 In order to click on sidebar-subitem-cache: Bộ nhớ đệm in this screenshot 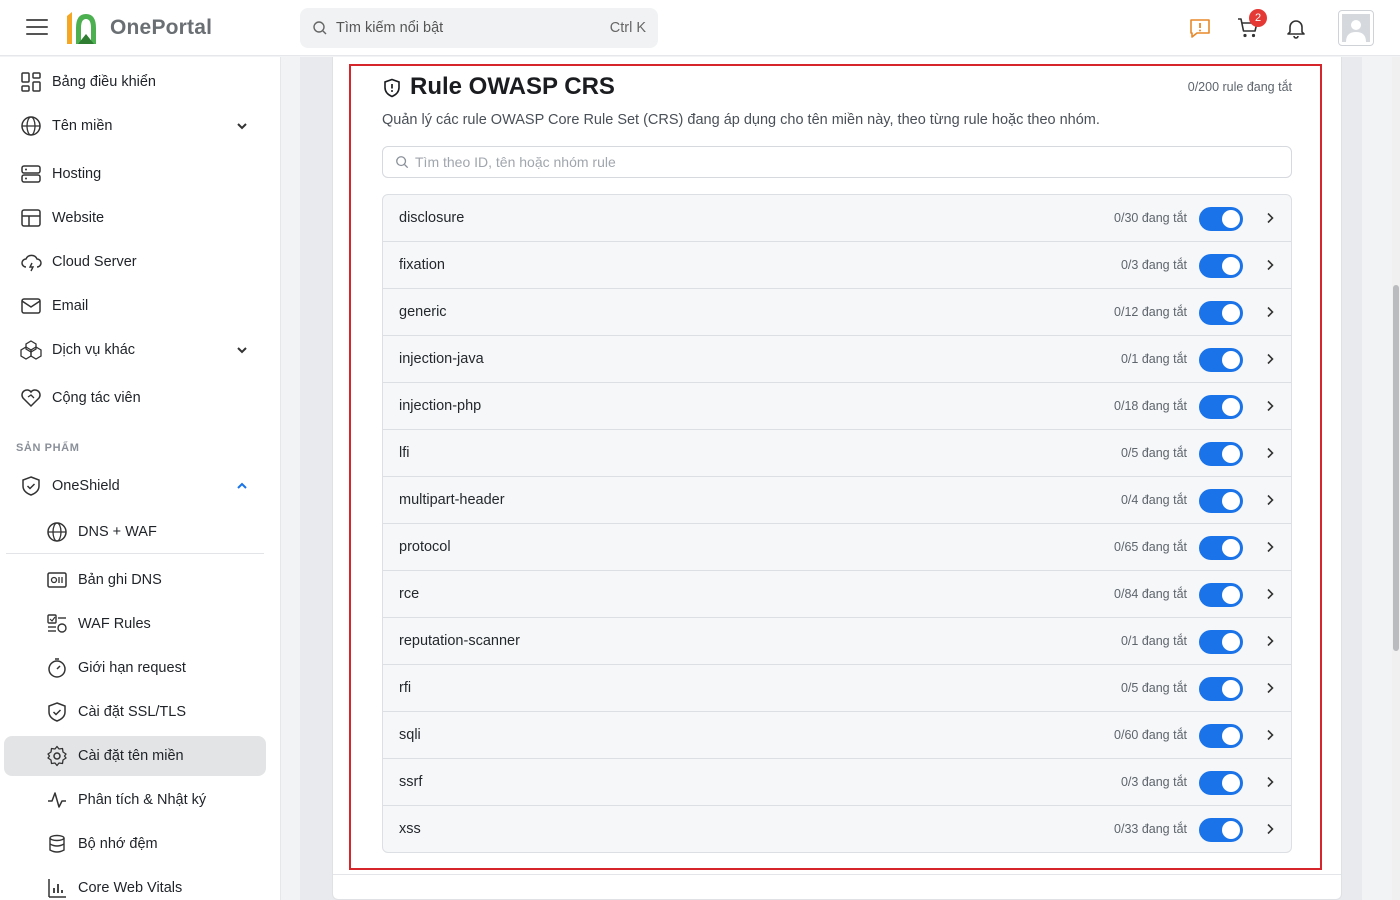, I will do `click(135, 844)`.